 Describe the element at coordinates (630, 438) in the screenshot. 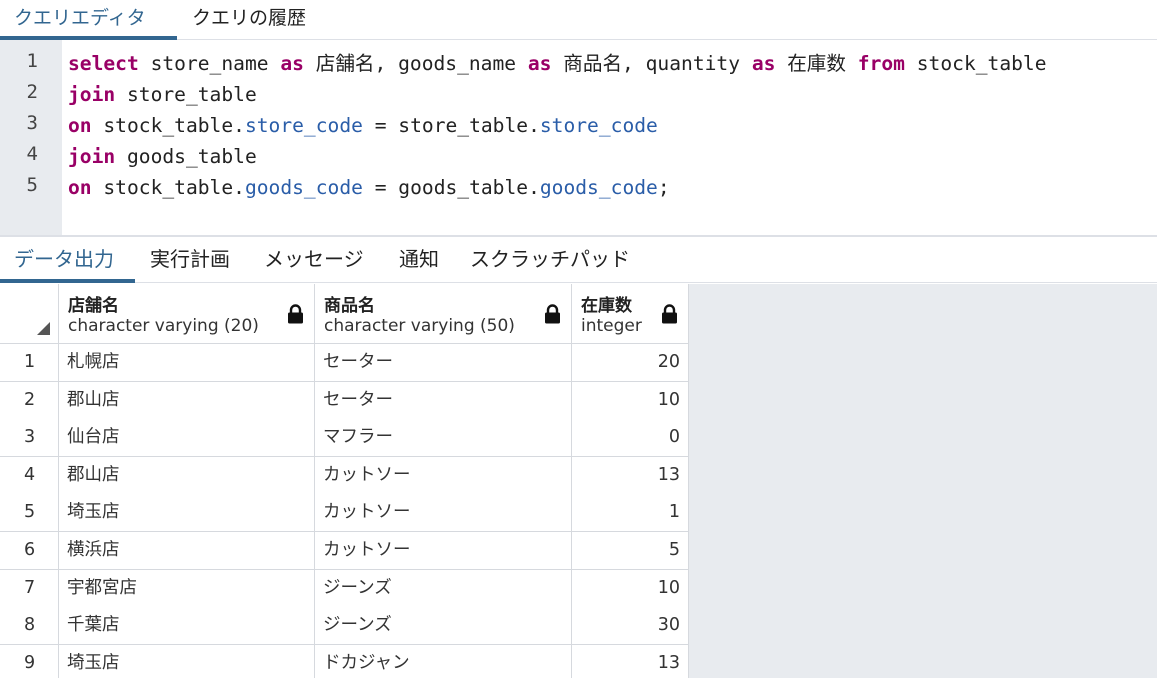

I see `quantity-cell: 0` at that location.